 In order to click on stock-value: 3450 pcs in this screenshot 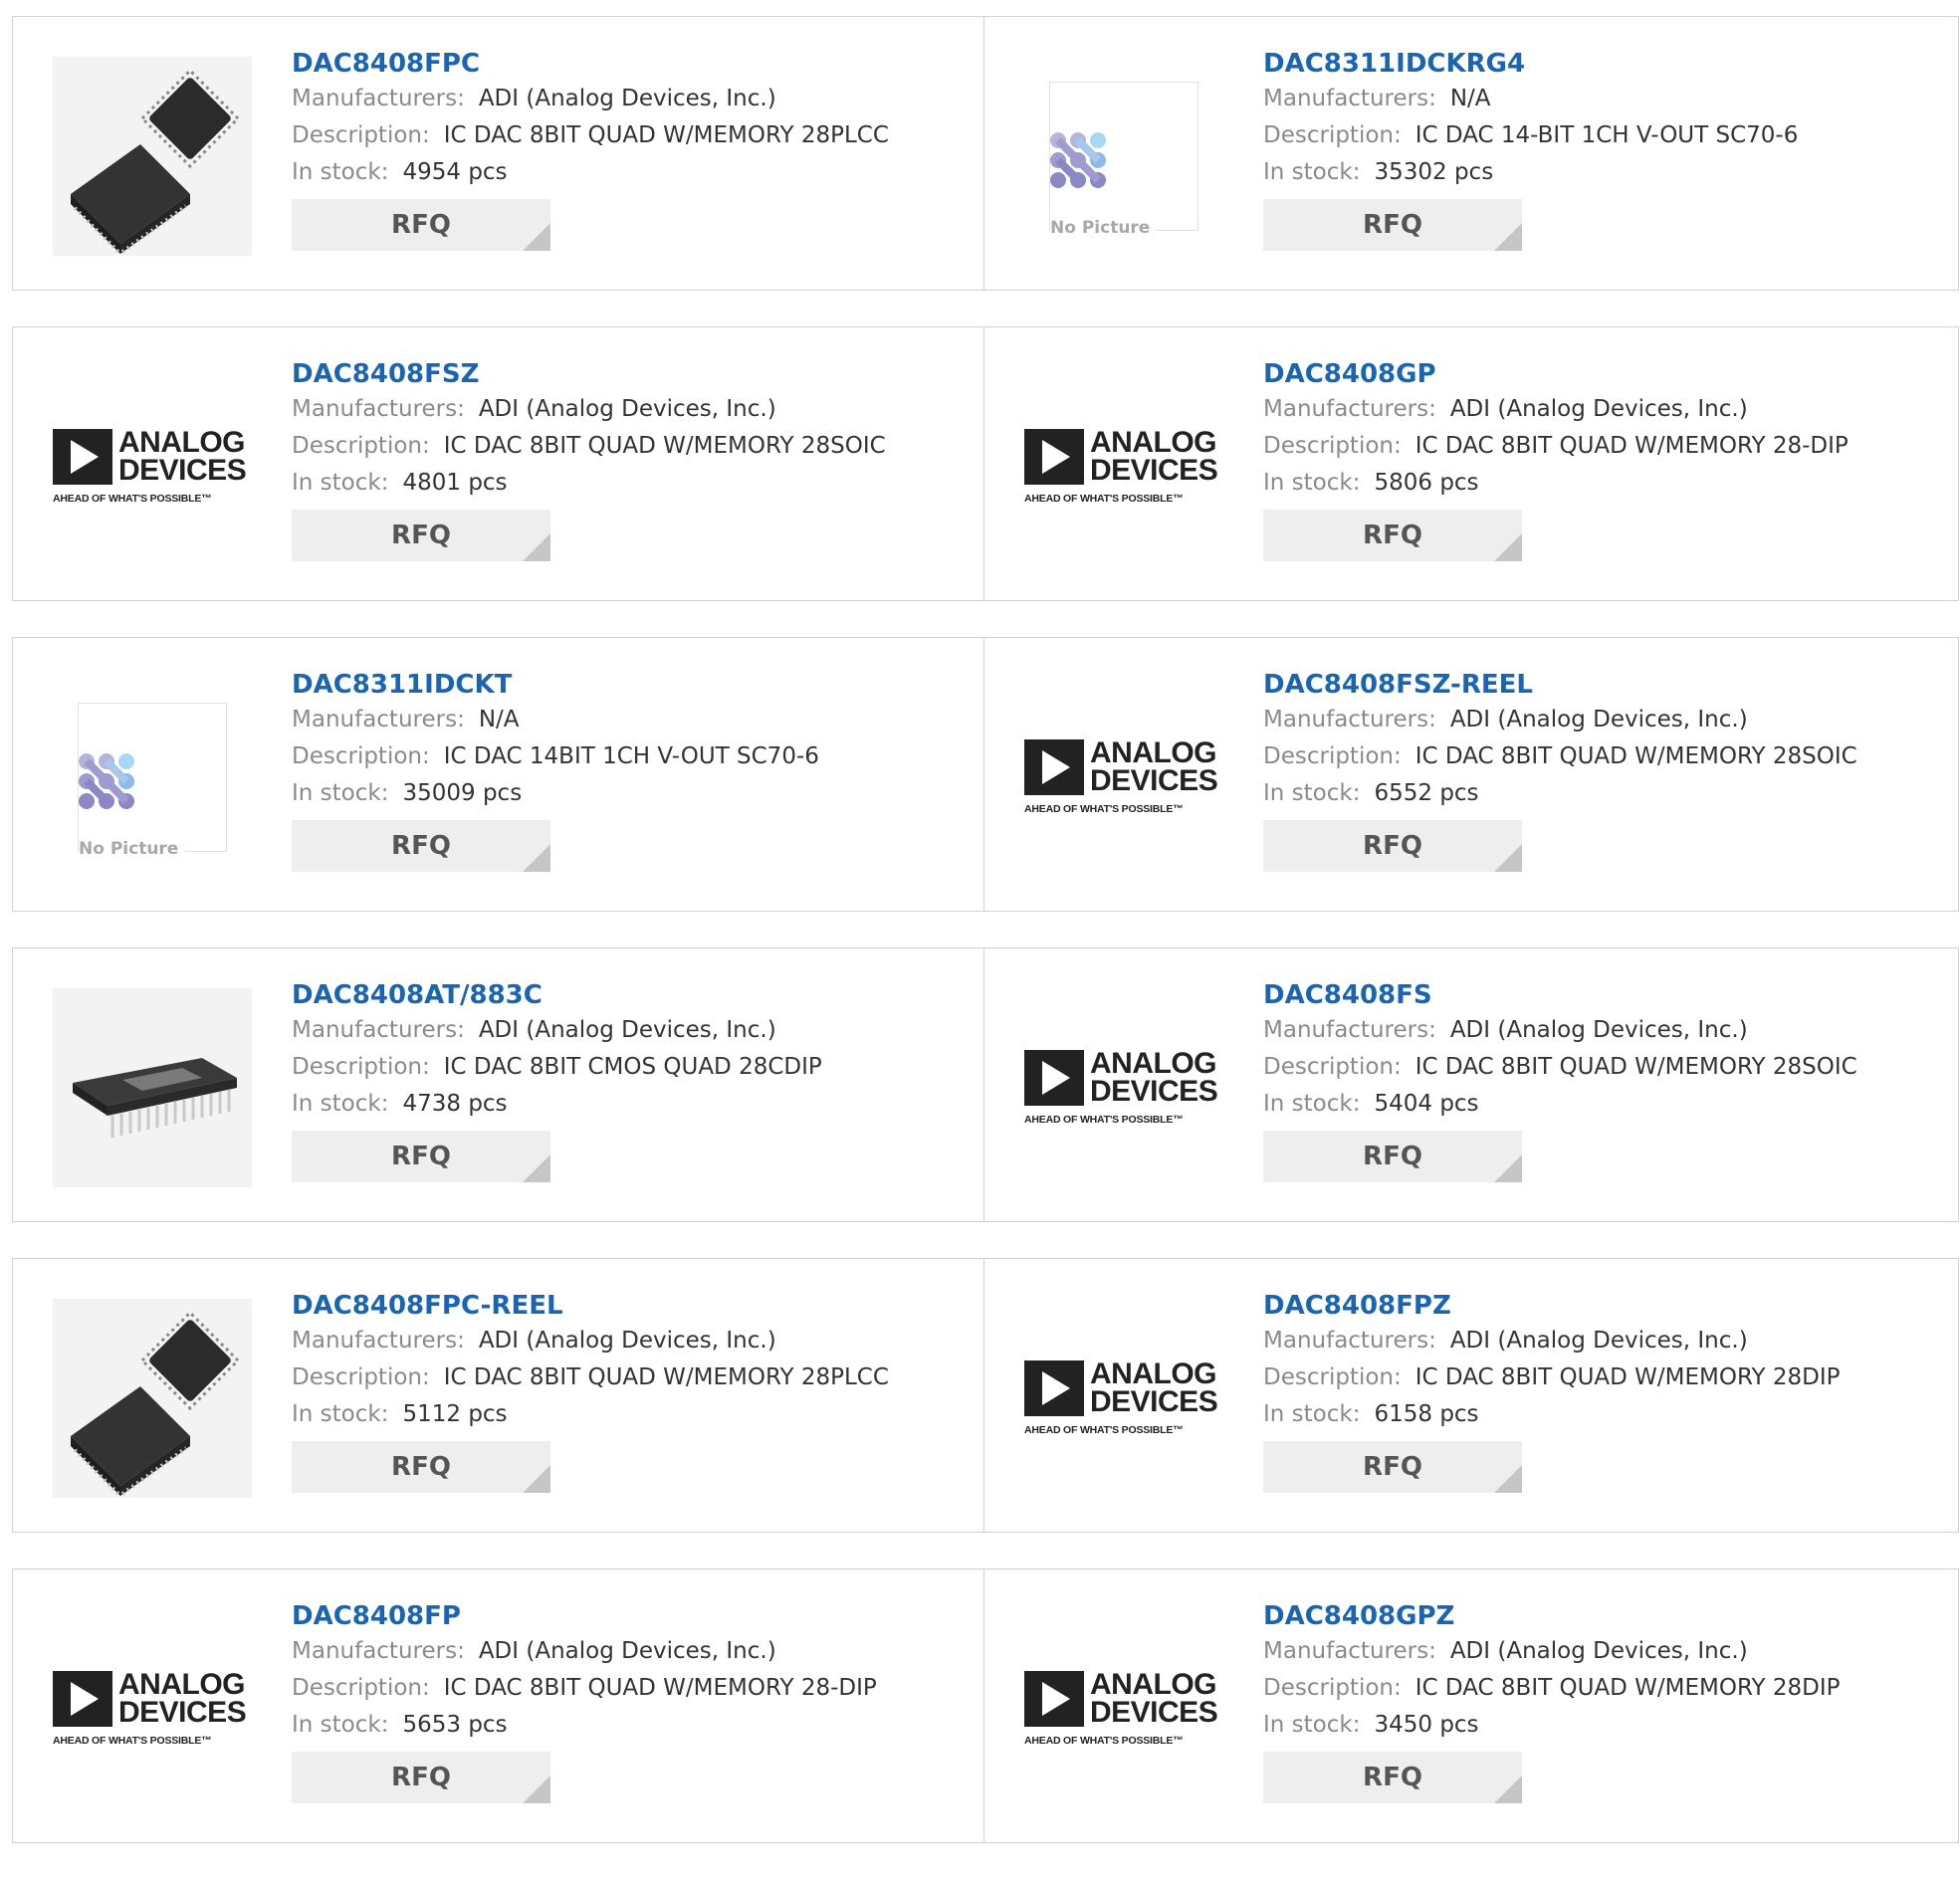, I will do `click(1426, 1725)`.